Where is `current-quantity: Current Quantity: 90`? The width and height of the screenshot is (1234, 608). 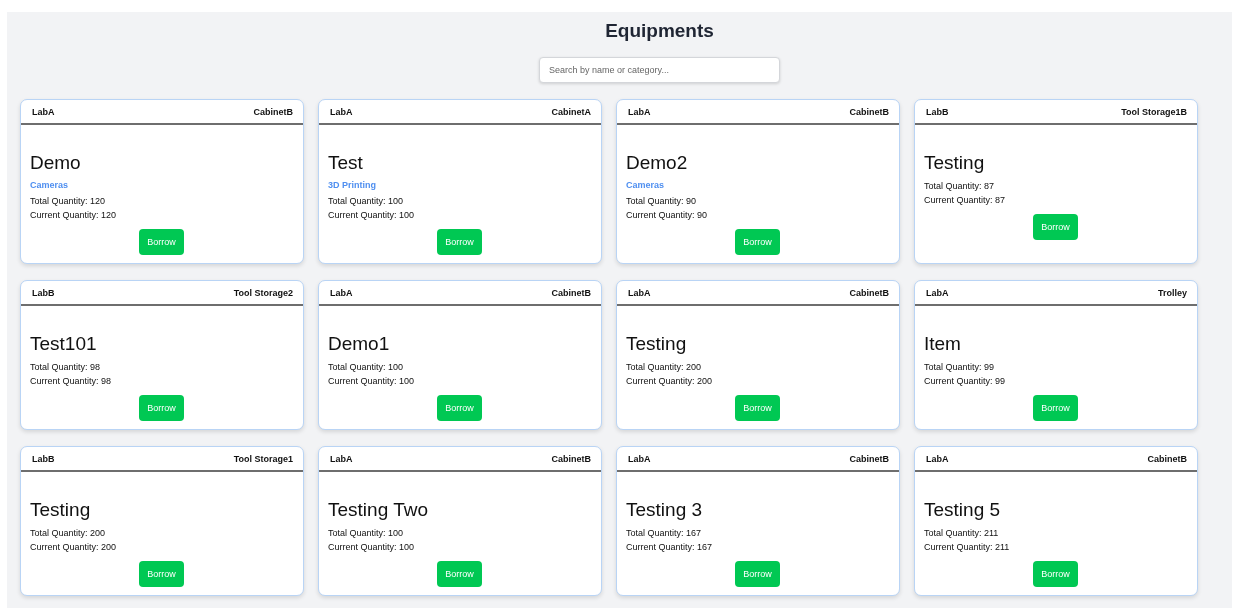 current-quantity: Current Quantity: 90 is located at coordinates (667, 215).